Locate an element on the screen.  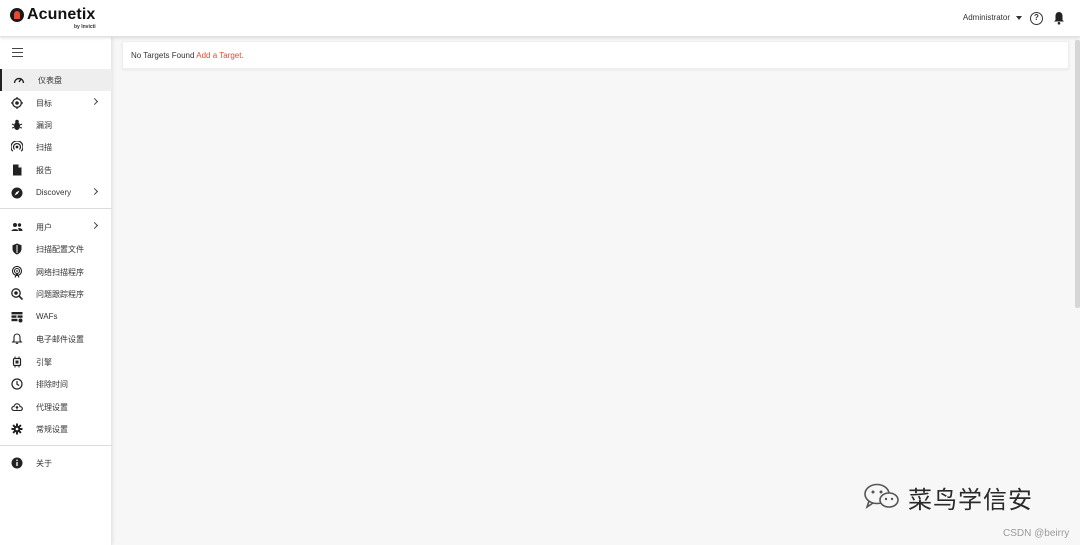
sidebar-item-discovery: Discovery is located at coordinates (56, 193).